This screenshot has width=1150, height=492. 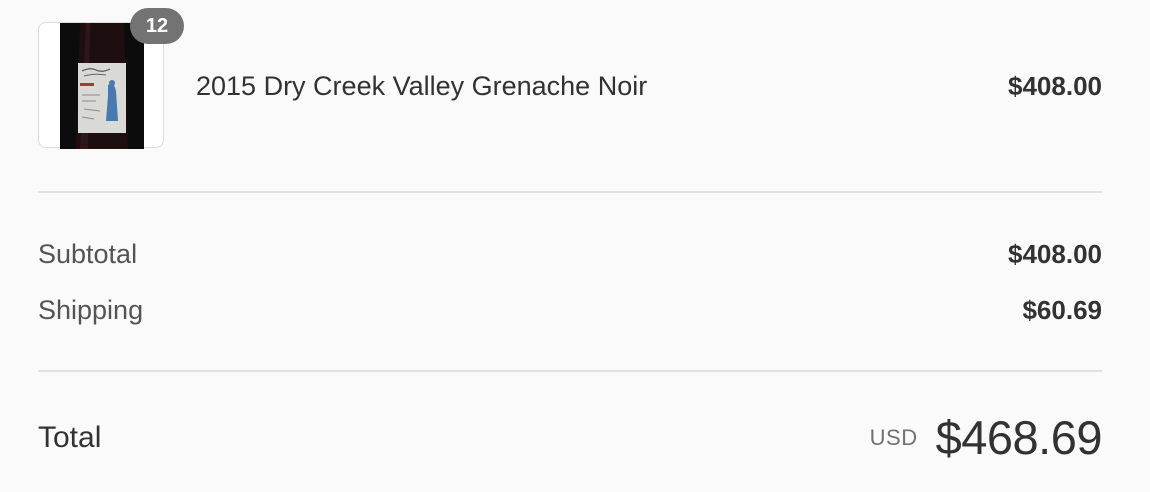 I want to click on shipping-value: $60.69, so click(x=1062, y=310).